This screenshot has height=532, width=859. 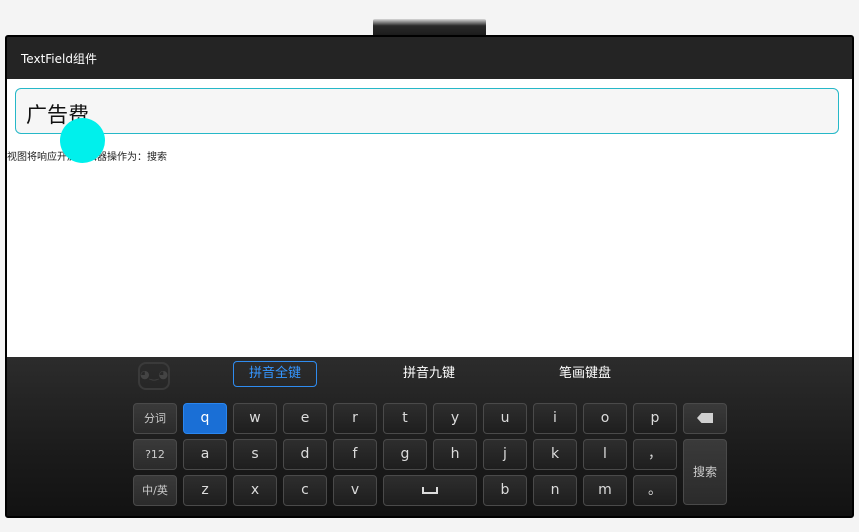 I want to click on touch-indicator, so click(x=82, y=140).